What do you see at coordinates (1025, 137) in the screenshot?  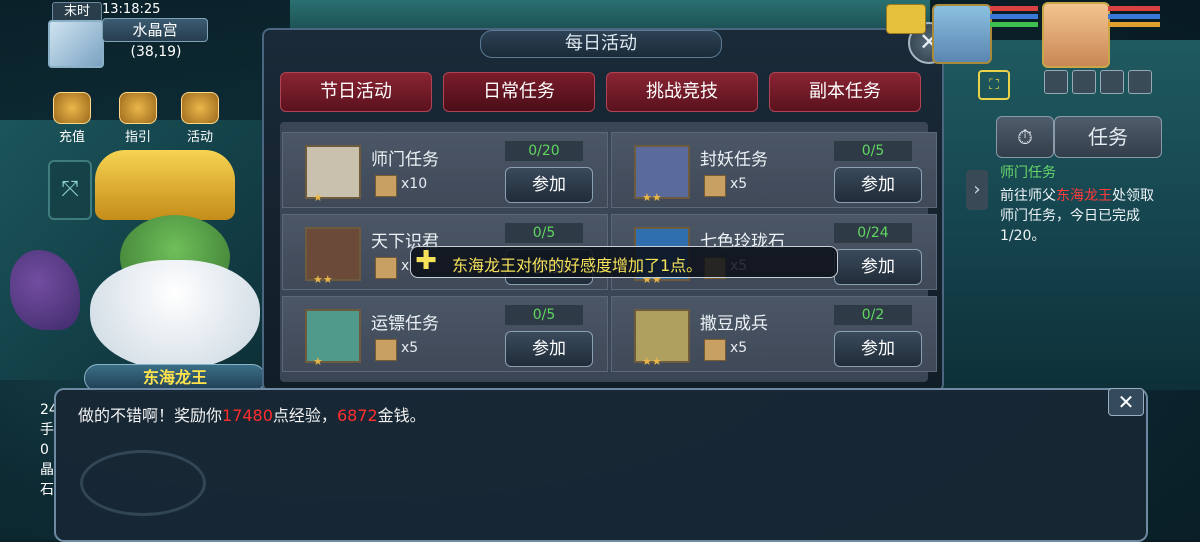 I see `timer-icon: ⏱` at bounding box center [1025, 137].